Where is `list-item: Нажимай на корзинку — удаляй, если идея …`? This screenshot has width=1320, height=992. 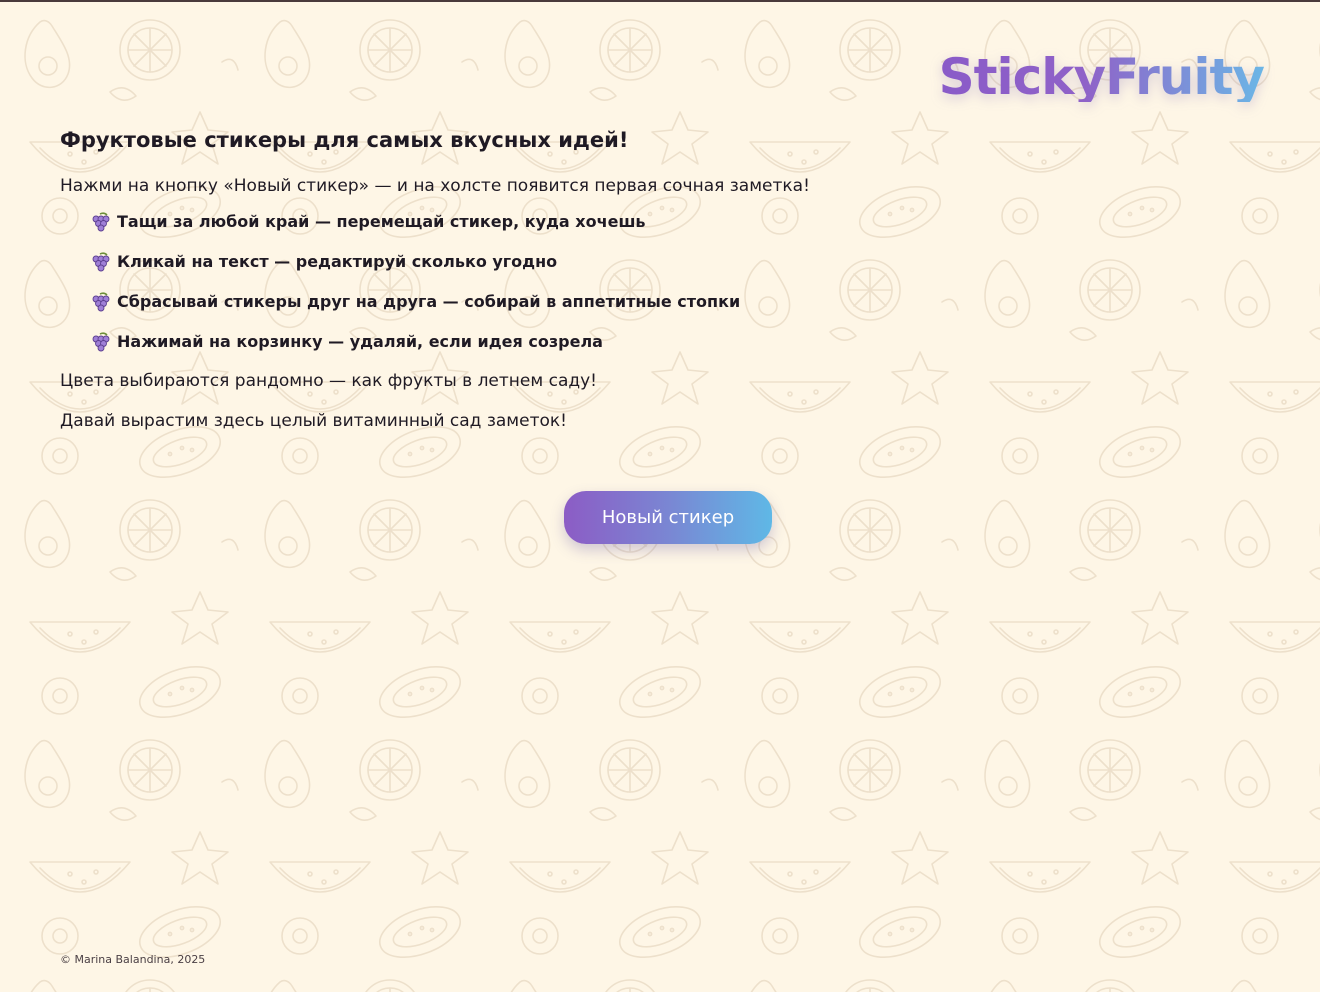
list-item: Нажимай на корзинку — удаляй, если идея … is located at coordinates (525, 342).